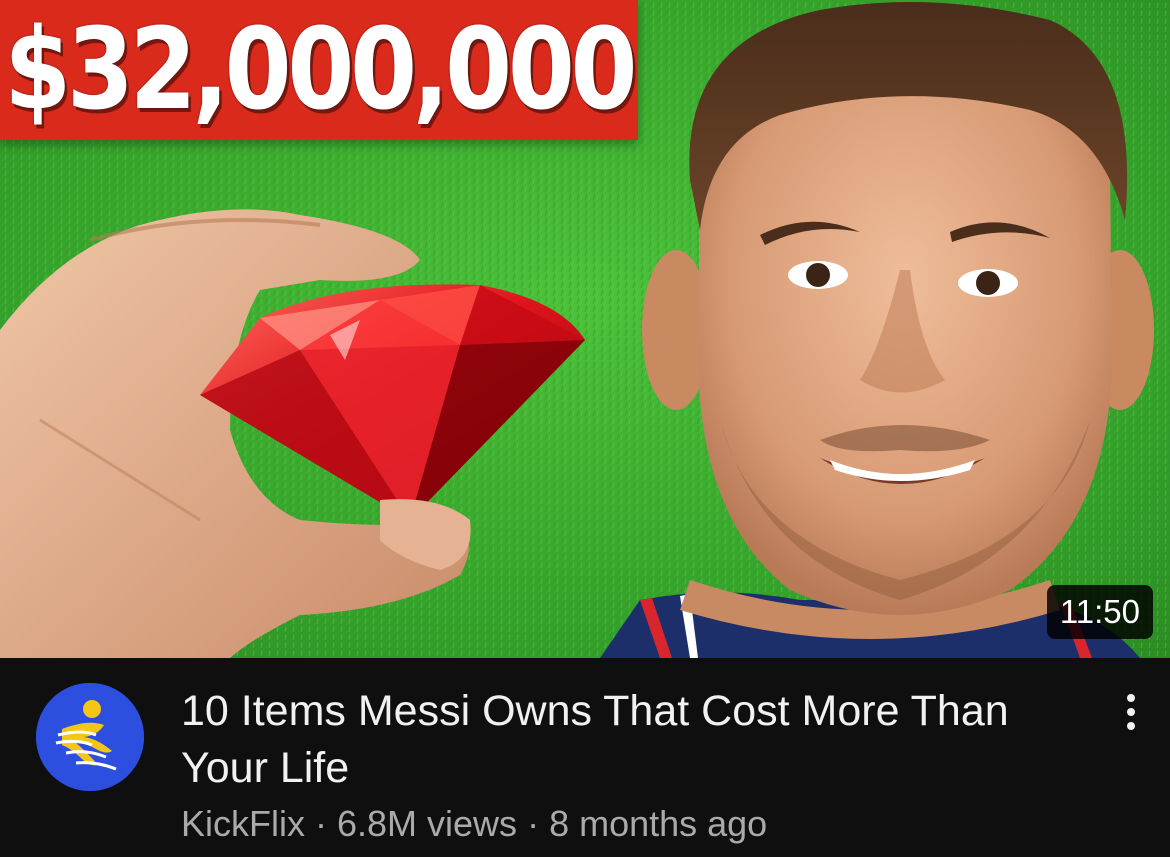 The image size is (1170, 857). I want to click on view-count: 6.8M views, so click(427, 823).